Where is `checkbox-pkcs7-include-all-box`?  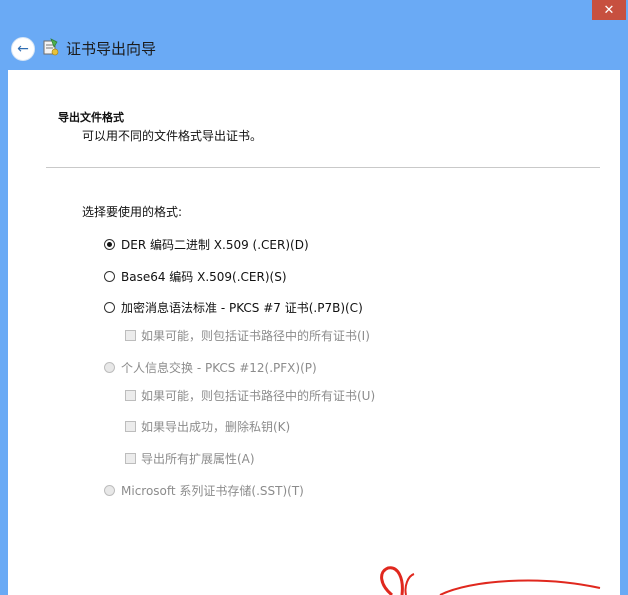 checkbox-pkcs7-include-all-box is located at coordinates (130, 335).